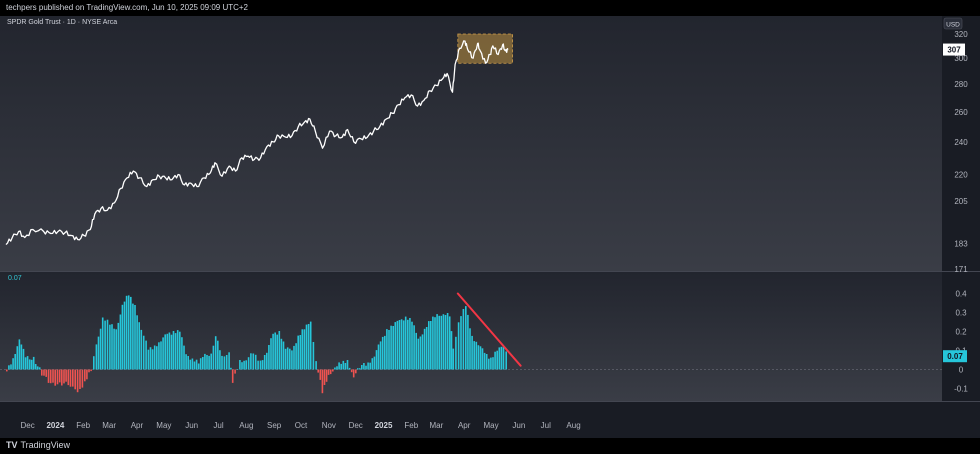  Describe the element at coordinates (961, 332) in the screenshot. I see `indicator-tick-label: 0.2` at that location.